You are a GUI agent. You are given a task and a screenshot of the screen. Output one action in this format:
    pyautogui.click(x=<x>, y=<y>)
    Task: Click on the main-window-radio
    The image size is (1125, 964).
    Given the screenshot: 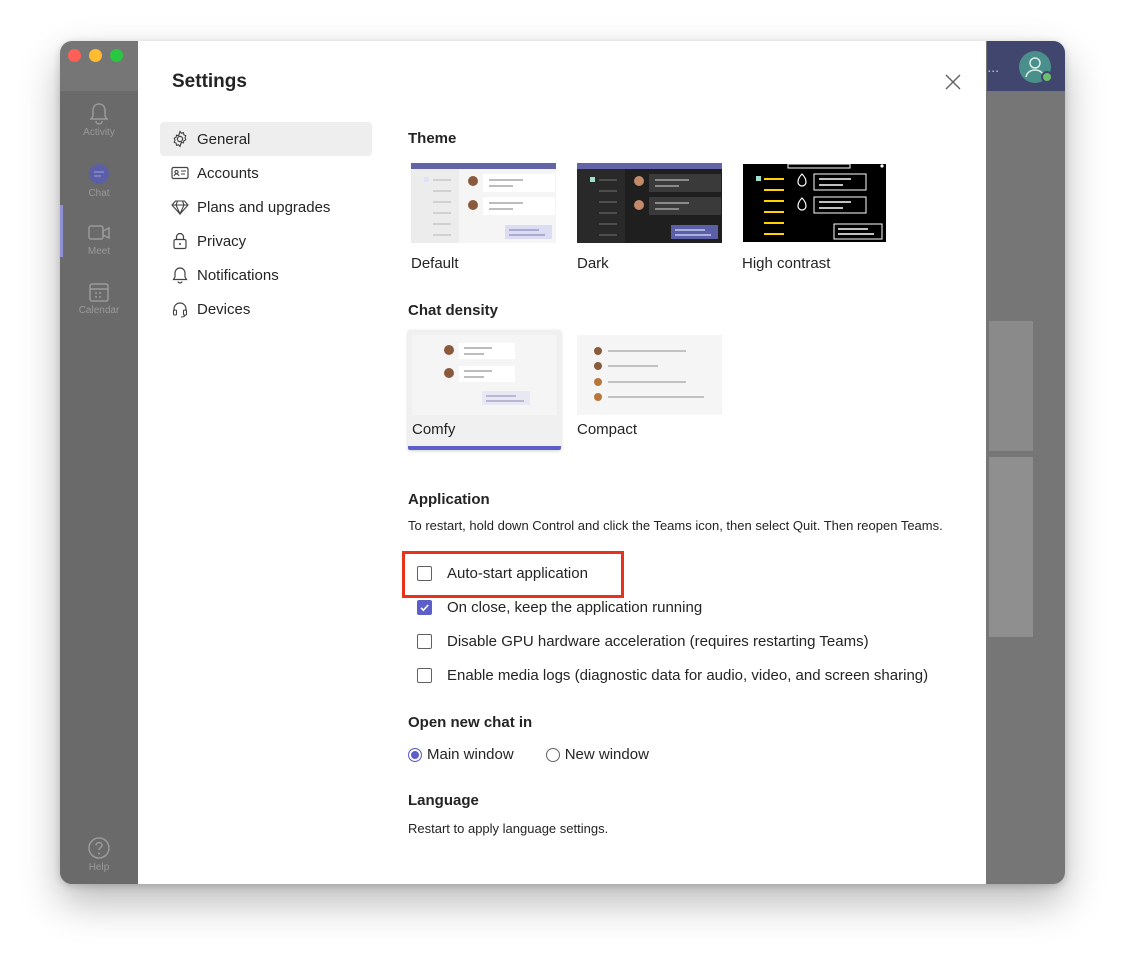 What is the action you would take?
    pyautogui.click(x=415, y=754)
    